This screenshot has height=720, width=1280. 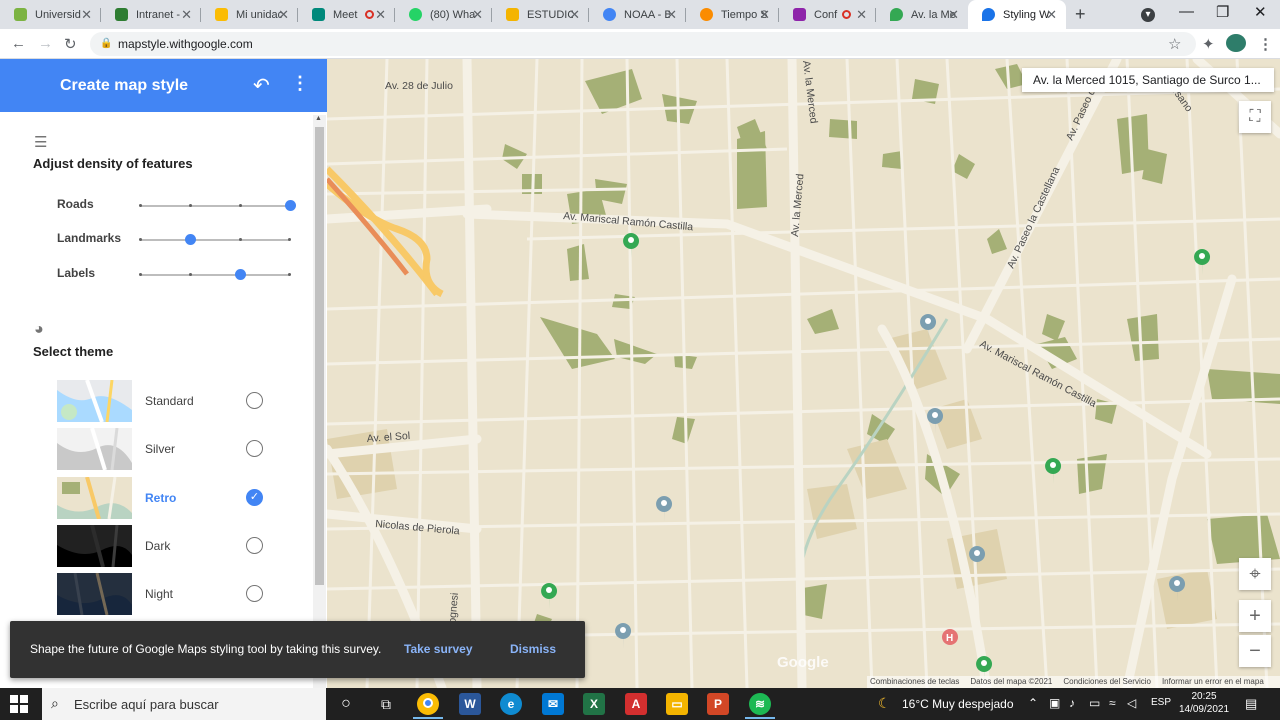 I want to click on scrollbar-thumb, so click(x=319, y=356).